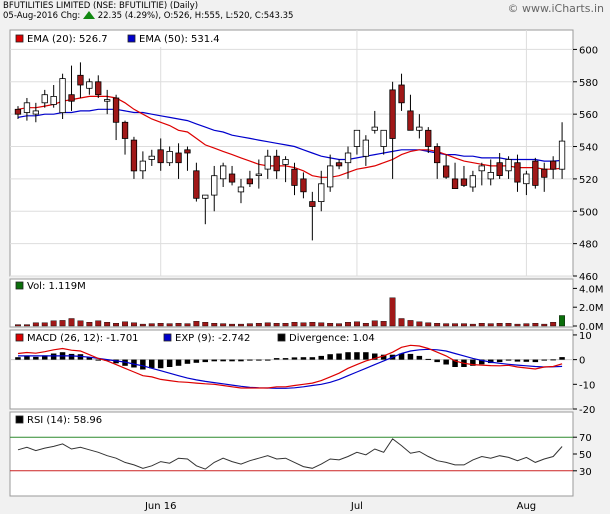  What do you see at coordinates (332, 338) in the screenshot?
I see `divergence-legend-label: Divergence: 1.04` at bounding box center [332, 338].